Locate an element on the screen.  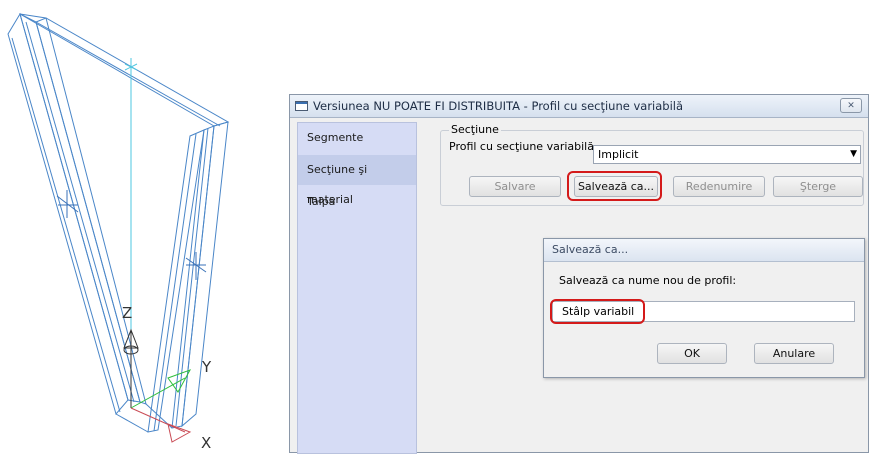
rename-button: Redenumire is located at coordinates (719, 186).